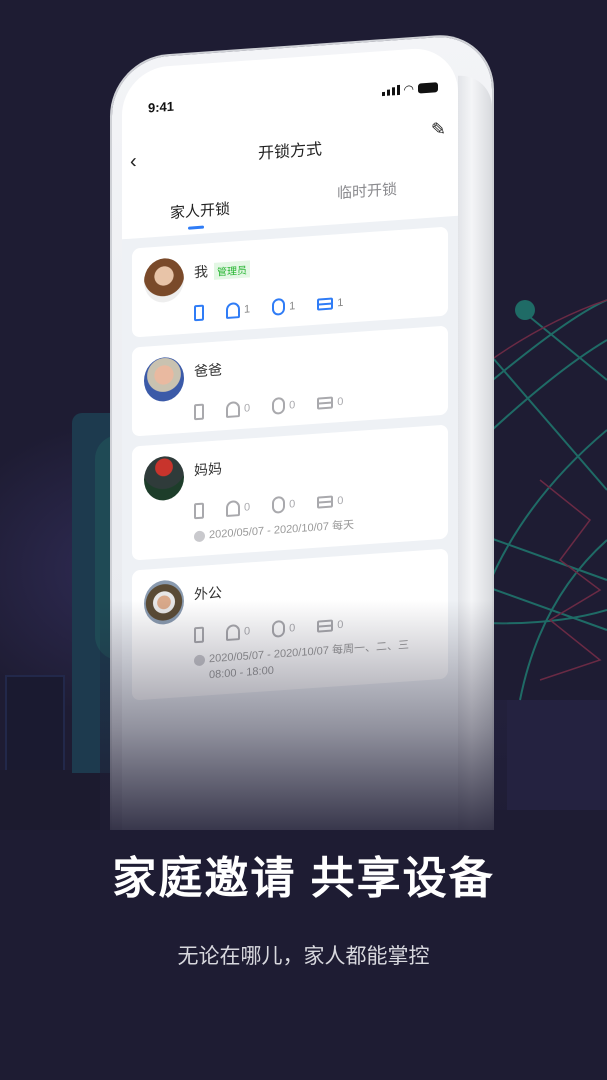 The width and height of the screenshot is (607, 1080). I want to click on battery-icon, so click(428, 88).